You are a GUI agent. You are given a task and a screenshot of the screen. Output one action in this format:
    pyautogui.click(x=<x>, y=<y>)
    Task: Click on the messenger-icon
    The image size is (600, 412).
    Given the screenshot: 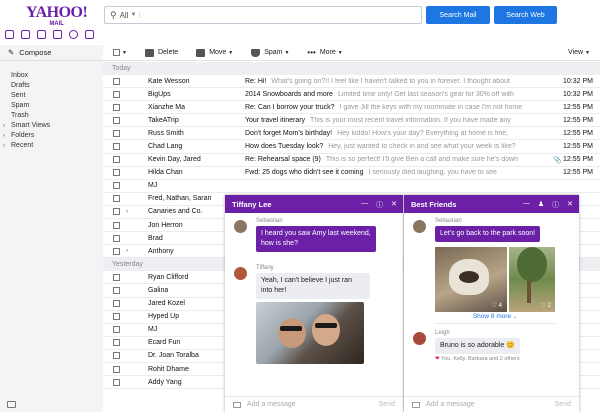 What is the action you would take?
    pyautogui.click(x=73, y=34)
    